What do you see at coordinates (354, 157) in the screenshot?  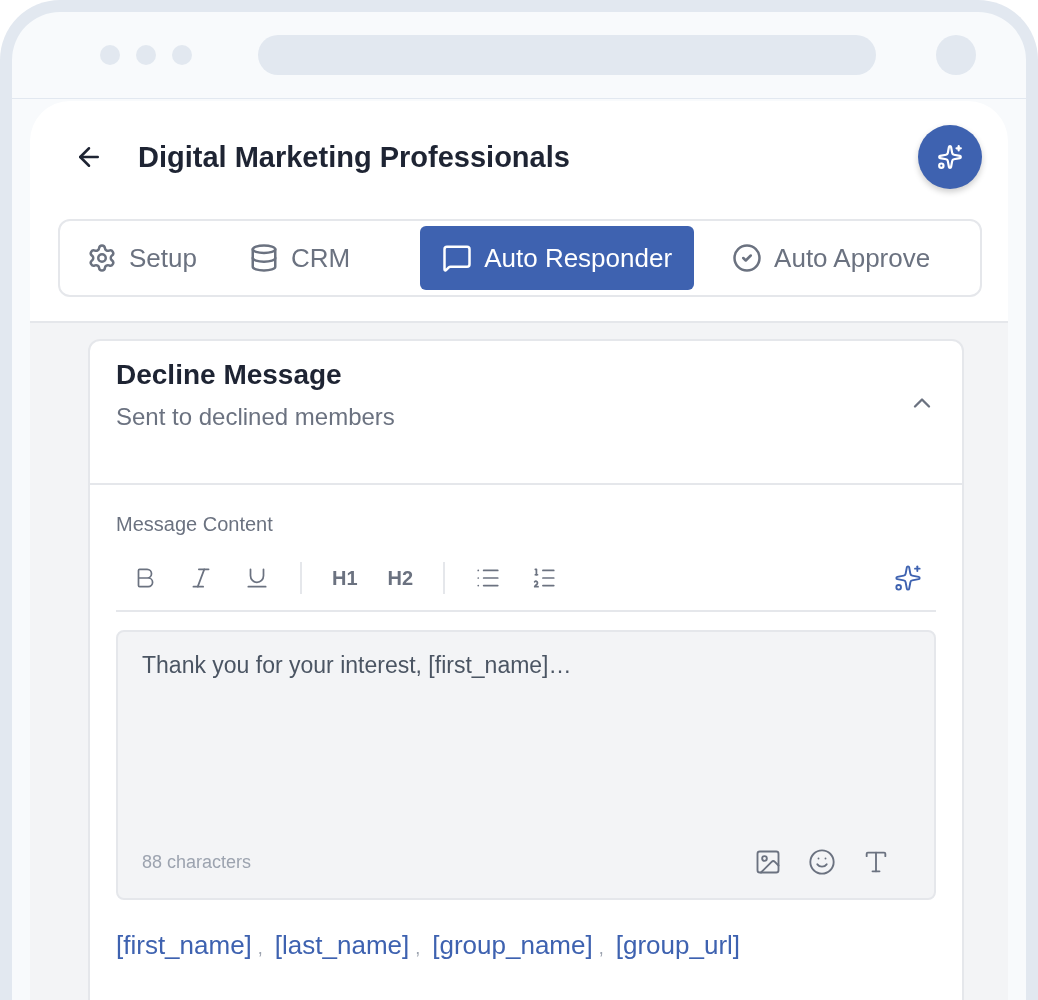 I see `page-title: Digital Marketing Professionals` at bounding box center [354, 157].